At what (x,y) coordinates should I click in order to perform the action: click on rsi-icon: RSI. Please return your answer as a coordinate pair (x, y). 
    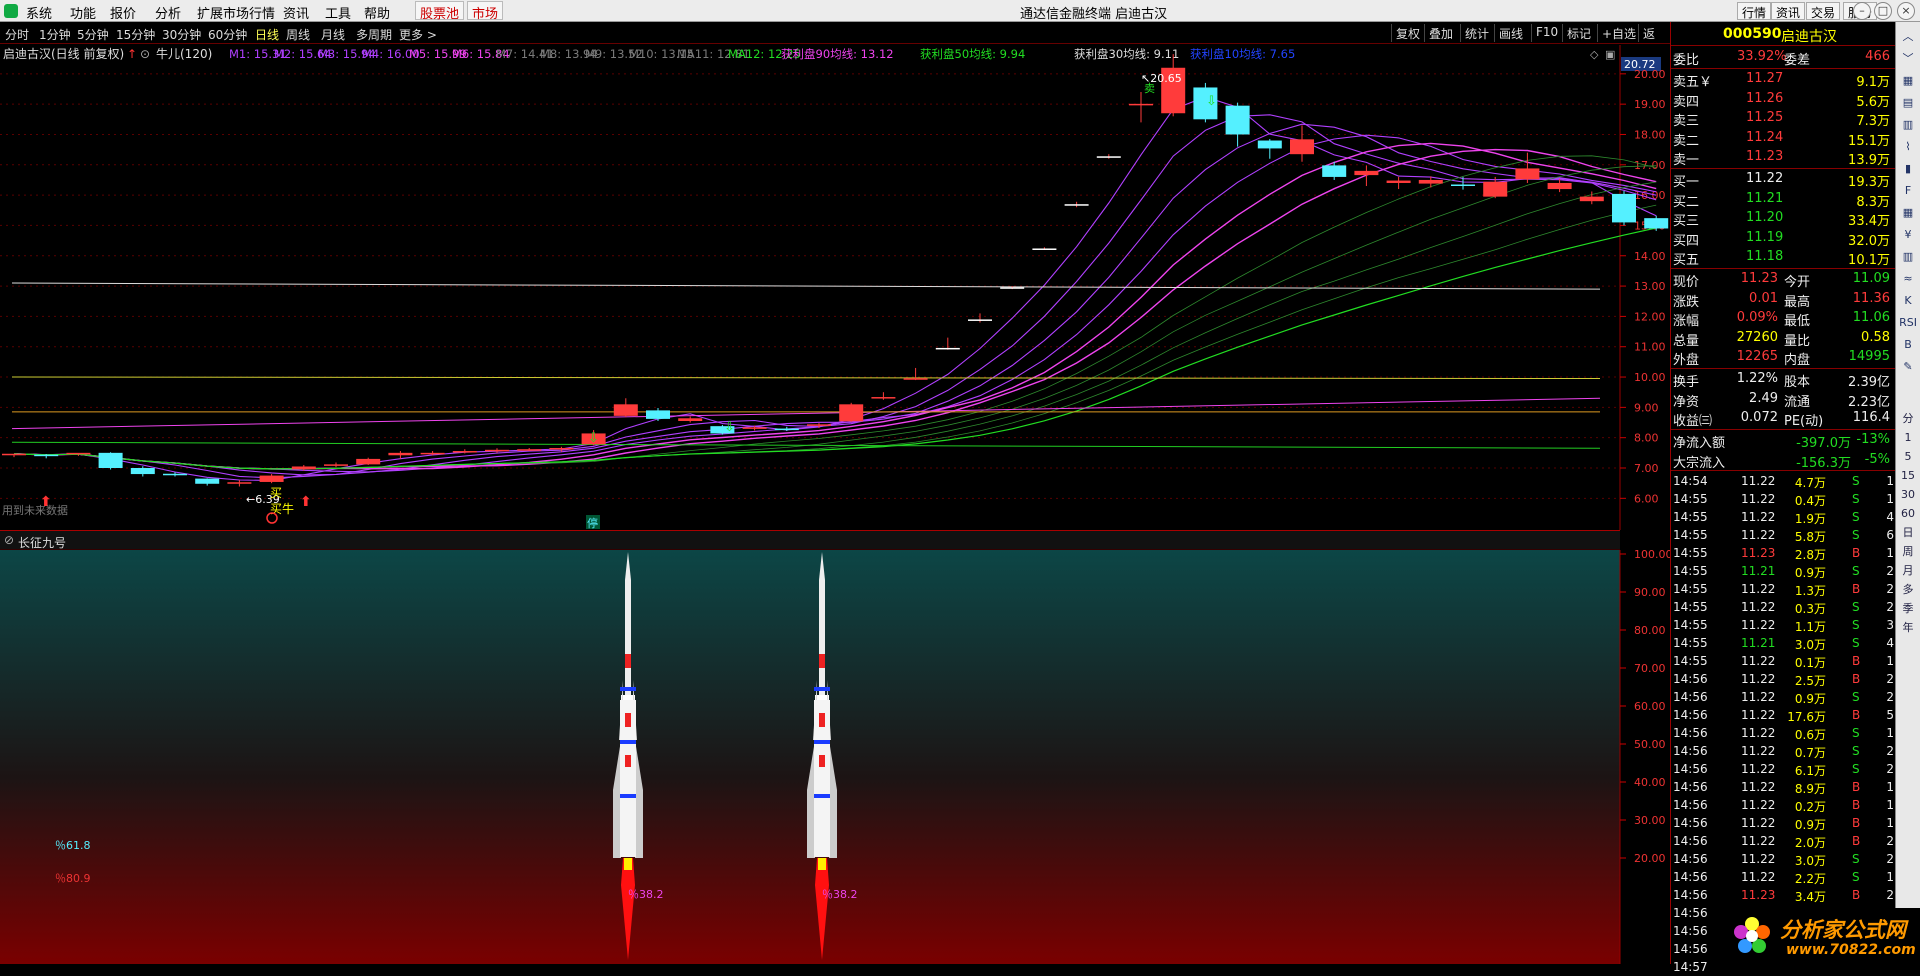
    Looking at the image, I should click on (1908, 323).